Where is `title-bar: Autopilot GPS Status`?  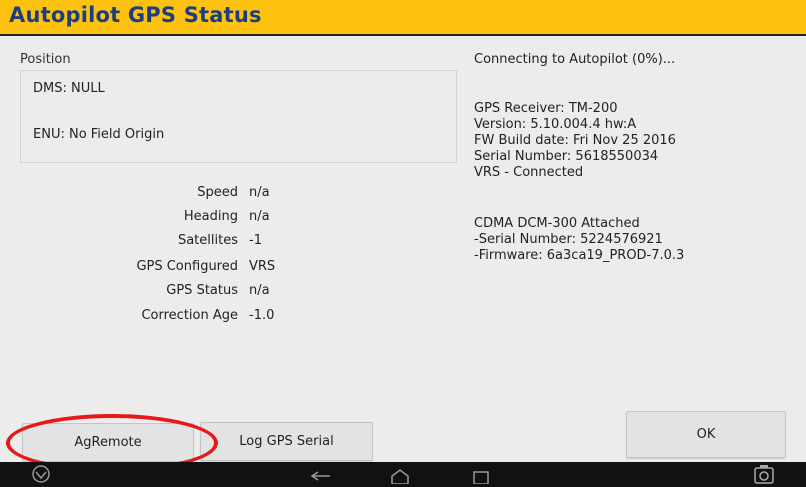 title-bar: Autopilot GPS Status is located at coordinates (403, 18).